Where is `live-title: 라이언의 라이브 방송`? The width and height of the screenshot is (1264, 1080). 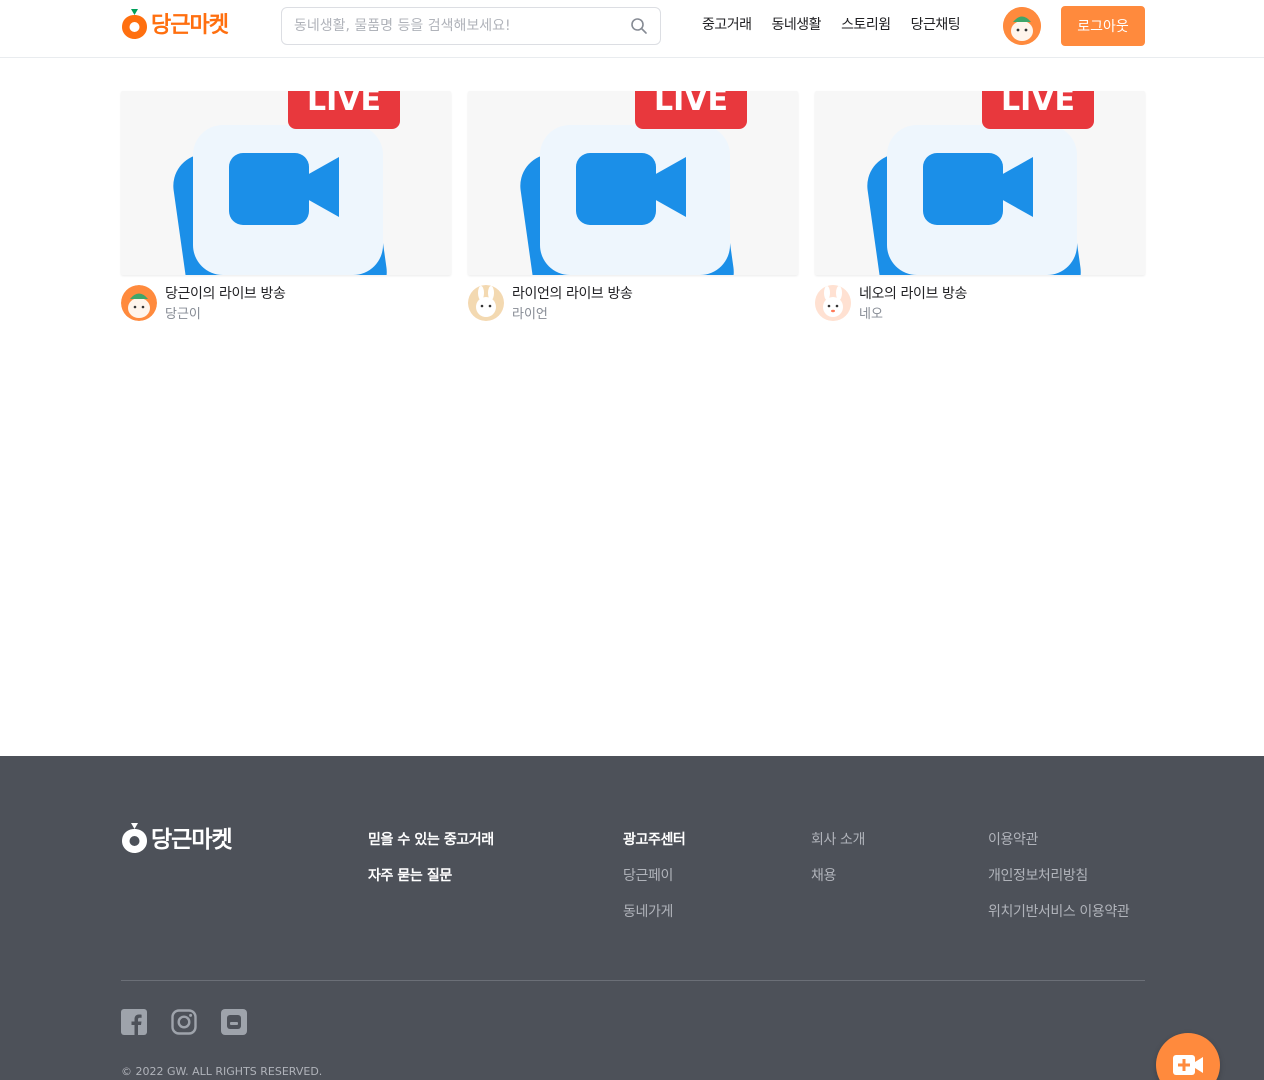 live-title: 라이언의 라이브 방송 is located at coordinates (572, 294).